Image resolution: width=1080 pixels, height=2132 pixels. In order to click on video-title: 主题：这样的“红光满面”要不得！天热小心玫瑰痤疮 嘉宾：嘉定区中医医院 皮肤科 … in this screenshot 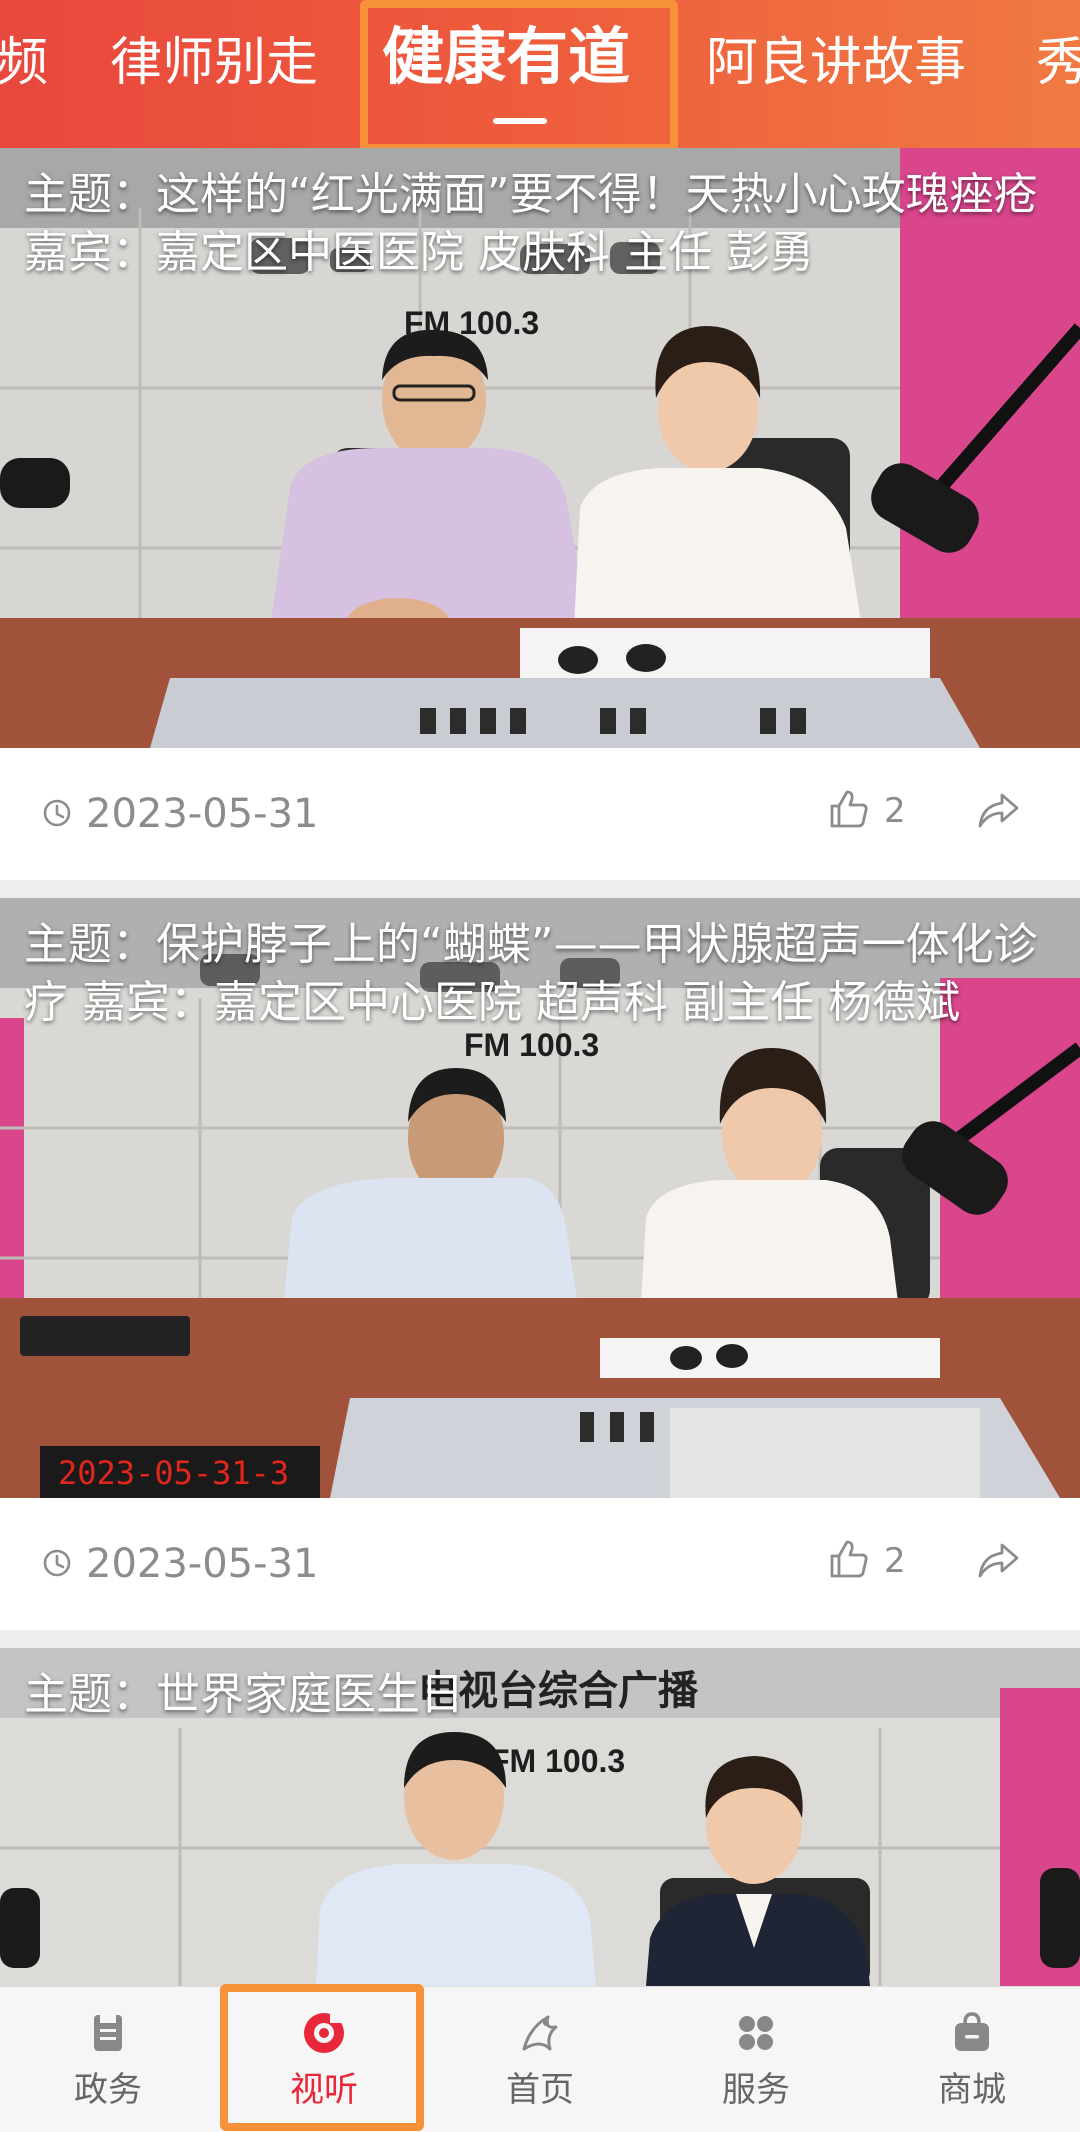, I will do `click(531, 223)`.